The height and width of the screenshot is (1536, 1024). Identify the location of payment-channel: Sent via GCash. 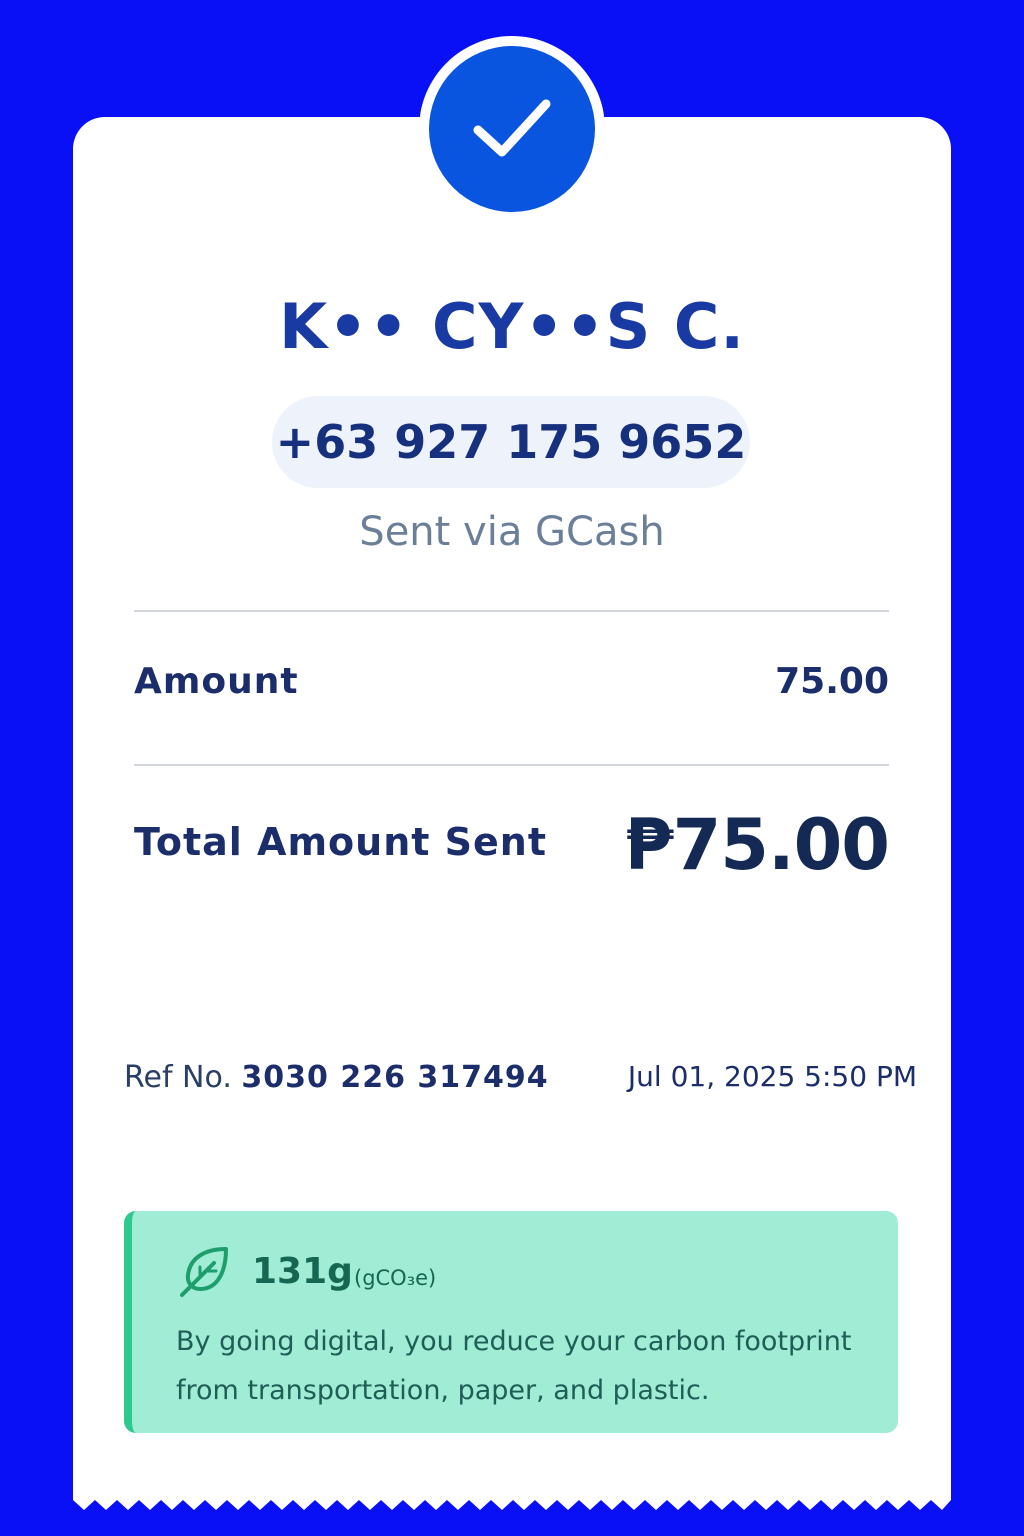
(512, 532).